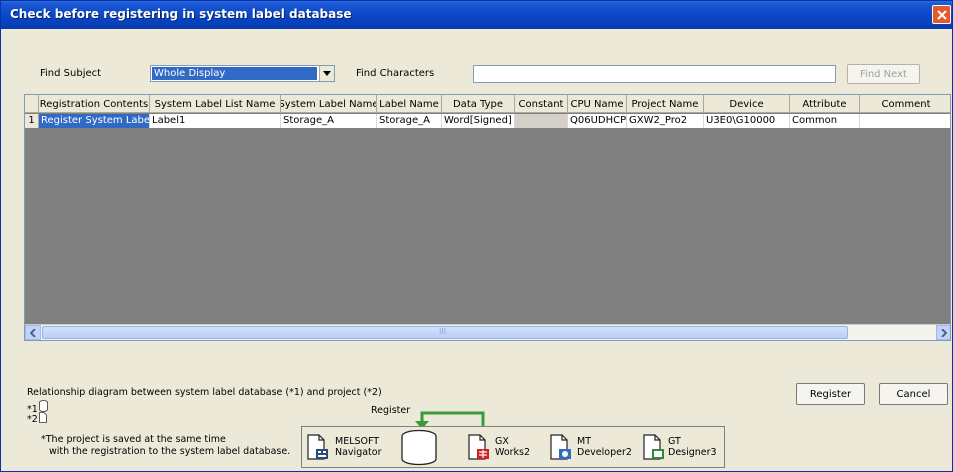 The height and width of the screenshot is (472, 953). What do you see at coordinates (541, 121) in the screenshot?
I see `cell-constant` at bounding box center [541, 121].